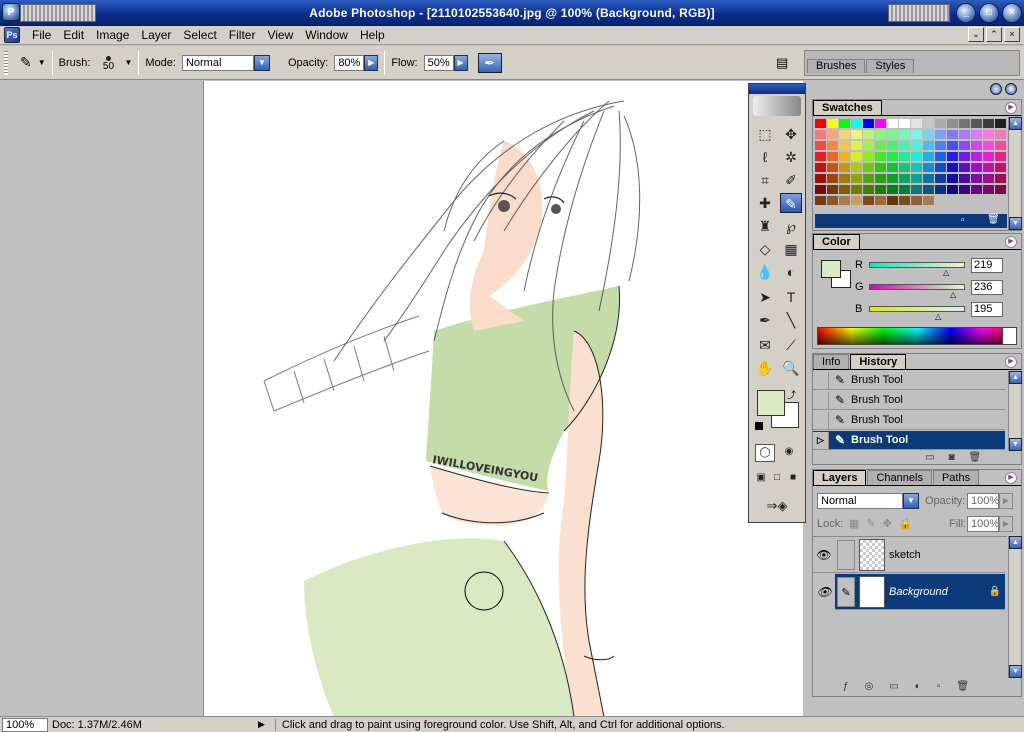  Describe the element at coordinates (108, 63) in the screenshot. I see `brush-picker: 50` at that location.